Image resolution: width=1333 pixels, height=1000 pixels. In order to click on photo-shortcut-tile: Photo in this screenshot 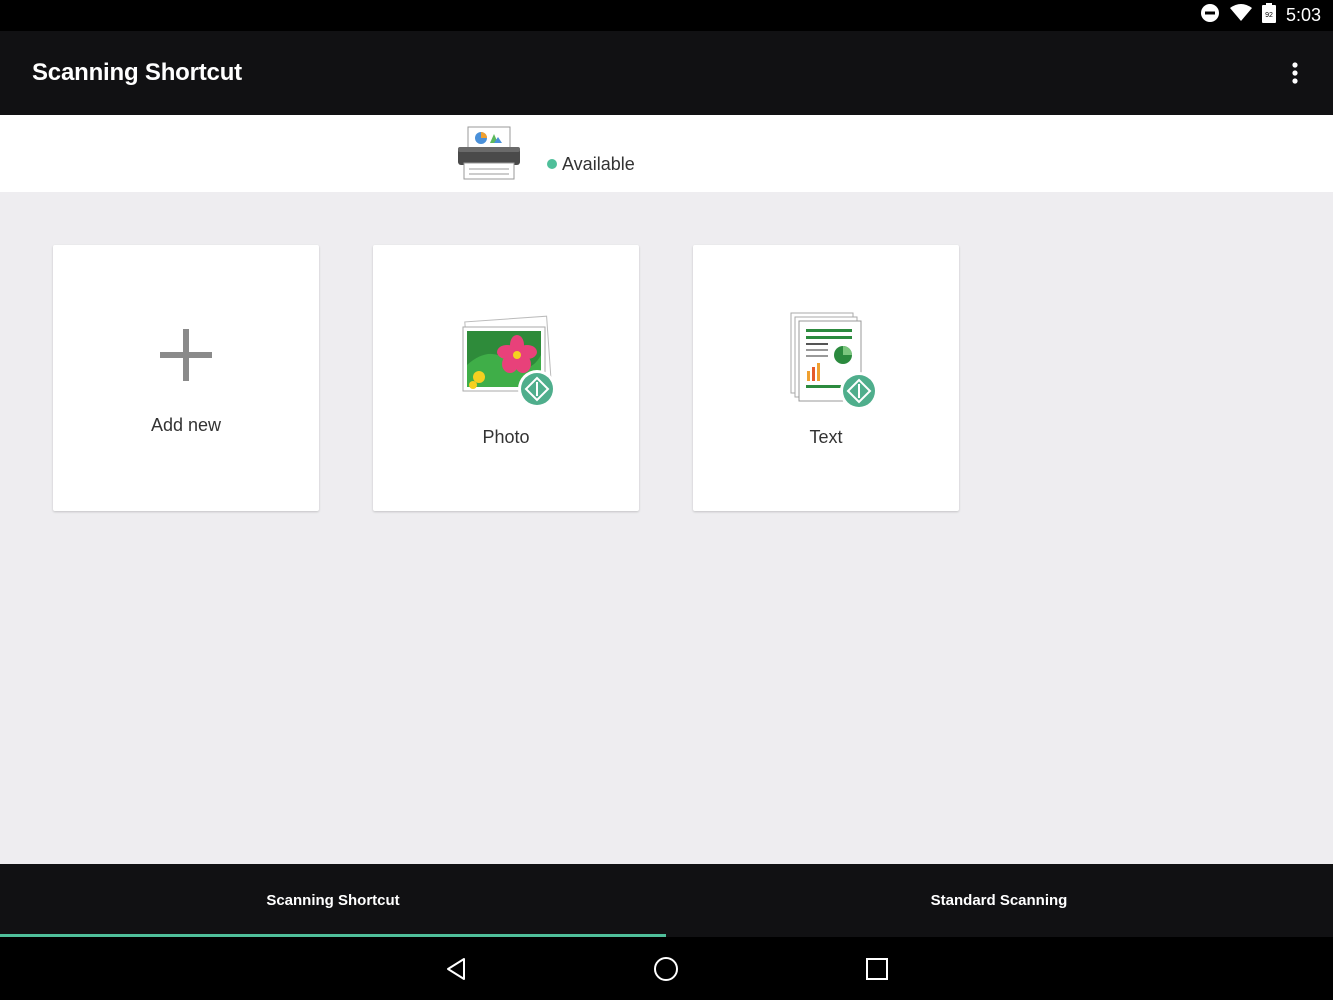, I will do `click(506, 378)`.